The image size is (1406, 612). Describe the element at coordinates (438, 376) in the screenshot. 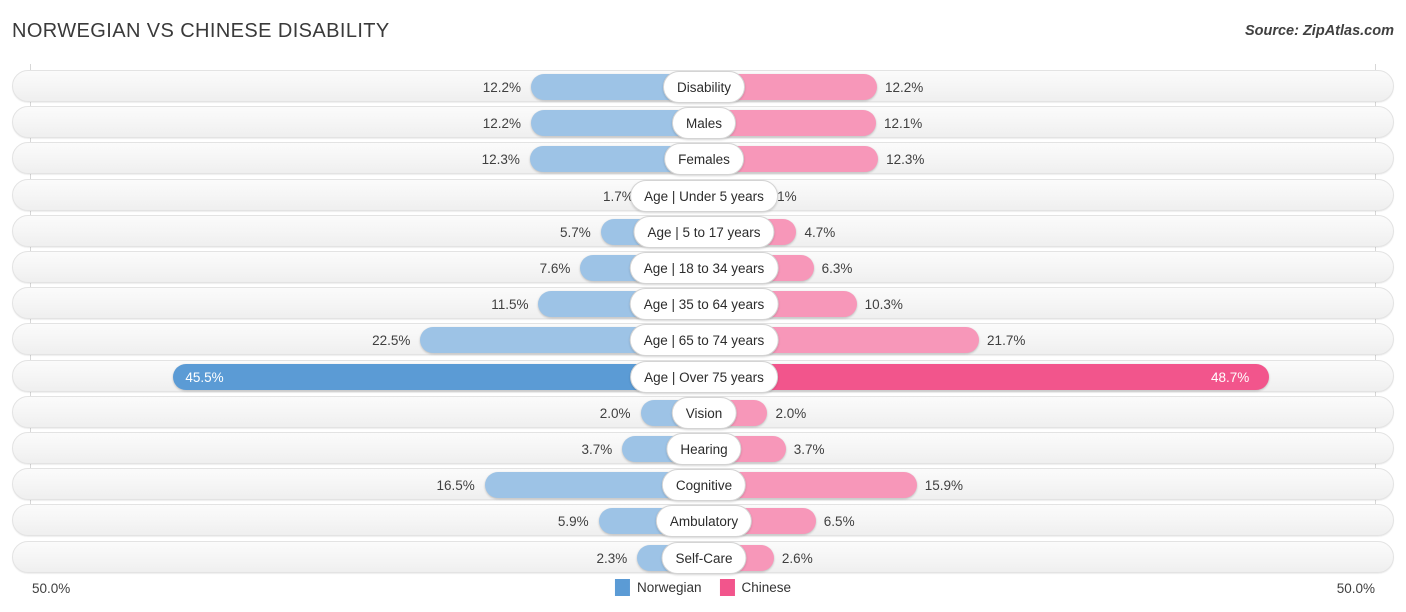

I see `bar-norwegian` at that location.